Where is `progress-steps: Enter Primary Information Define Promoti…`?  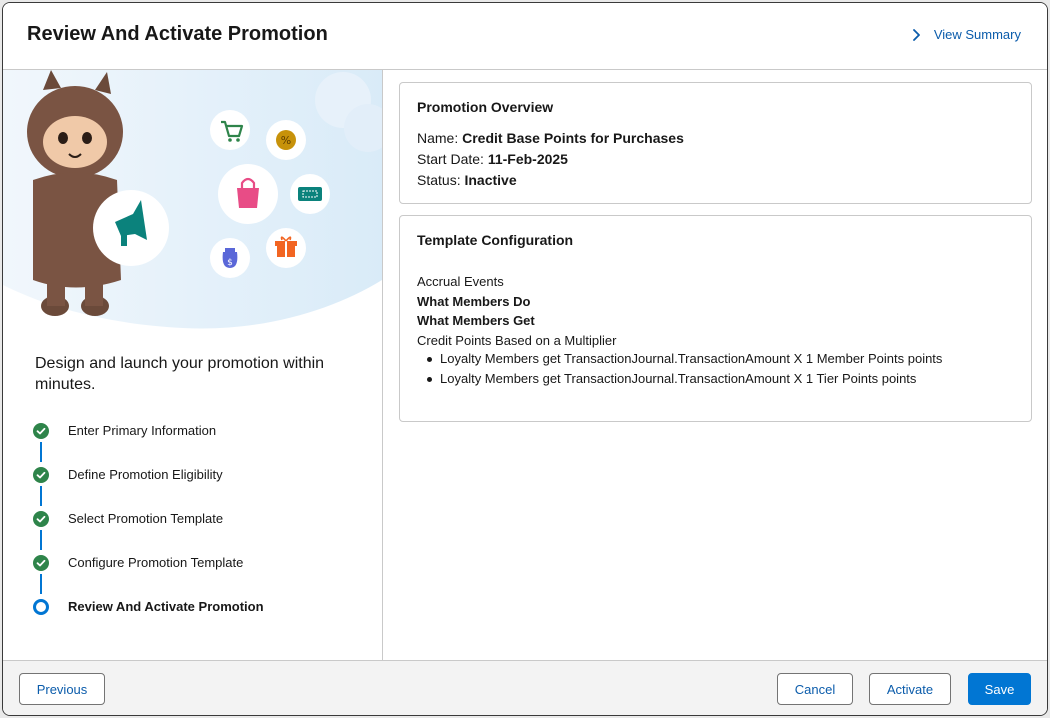
progress-steps: Enter Primary Information Define Promoti… is located at coordinates (198, 530).